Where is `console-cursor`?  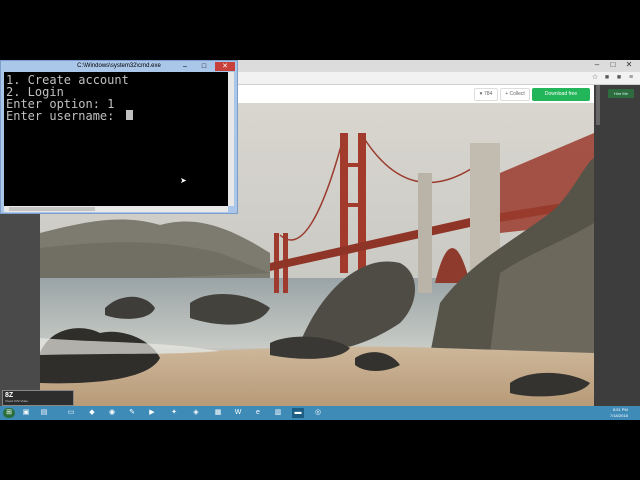 console-cursor is located at coordinates (129, 115).